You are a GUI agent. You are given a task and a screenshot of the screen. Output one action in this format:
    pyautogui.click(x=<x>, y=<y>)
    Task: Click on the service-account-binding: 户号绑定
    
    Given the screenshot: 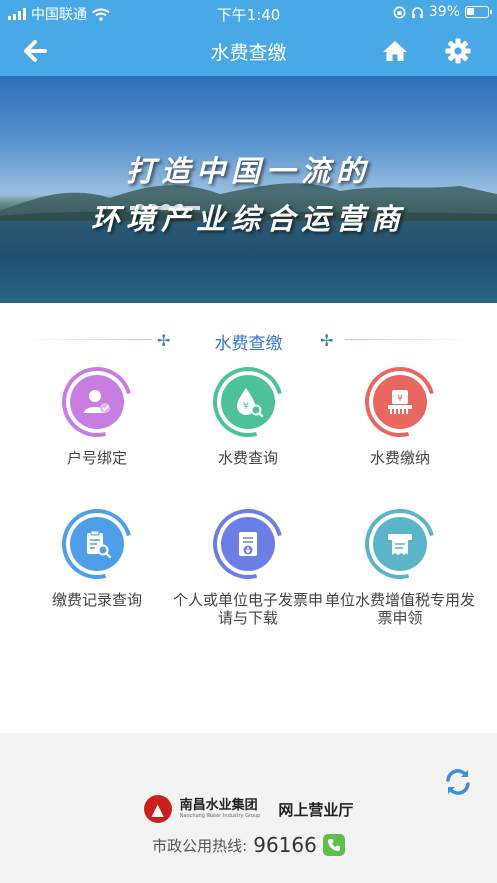 What is the action you would take?
    pyautogui.click(x=97, y=410)
    